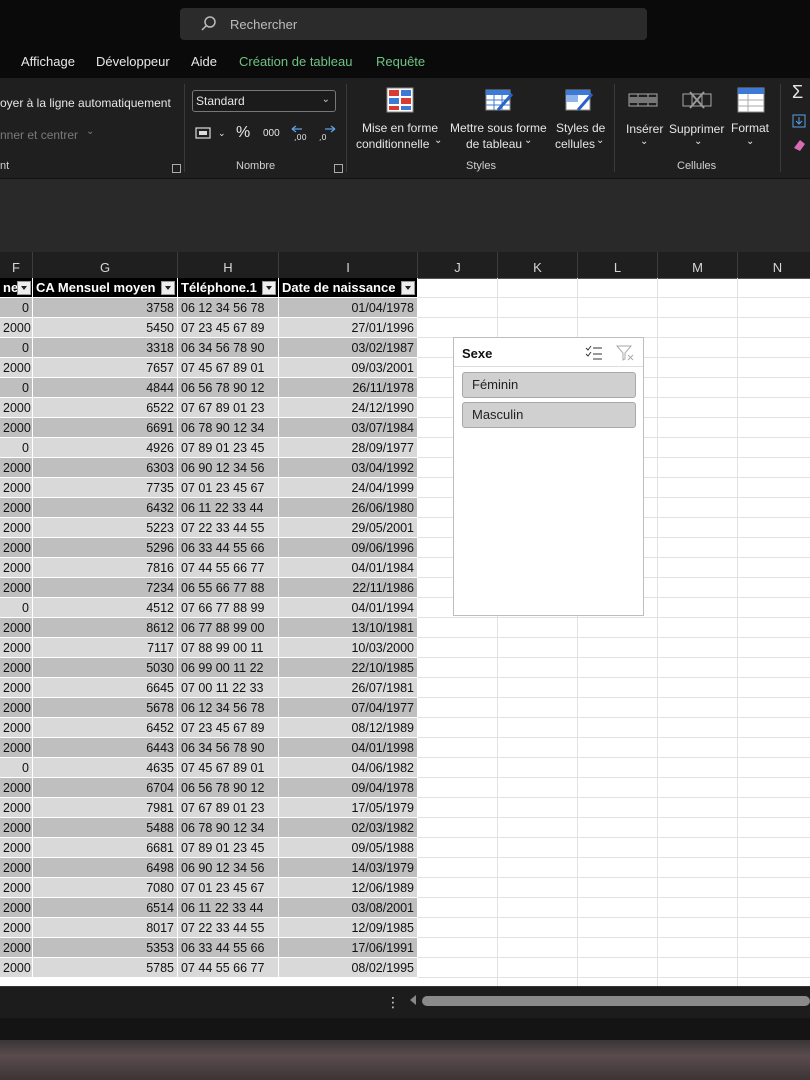  What do you see at coordinates (228, 628) in the screenshot?
I see `table-cell: 06 77 88 99 00` at bounding box center [228, 628].